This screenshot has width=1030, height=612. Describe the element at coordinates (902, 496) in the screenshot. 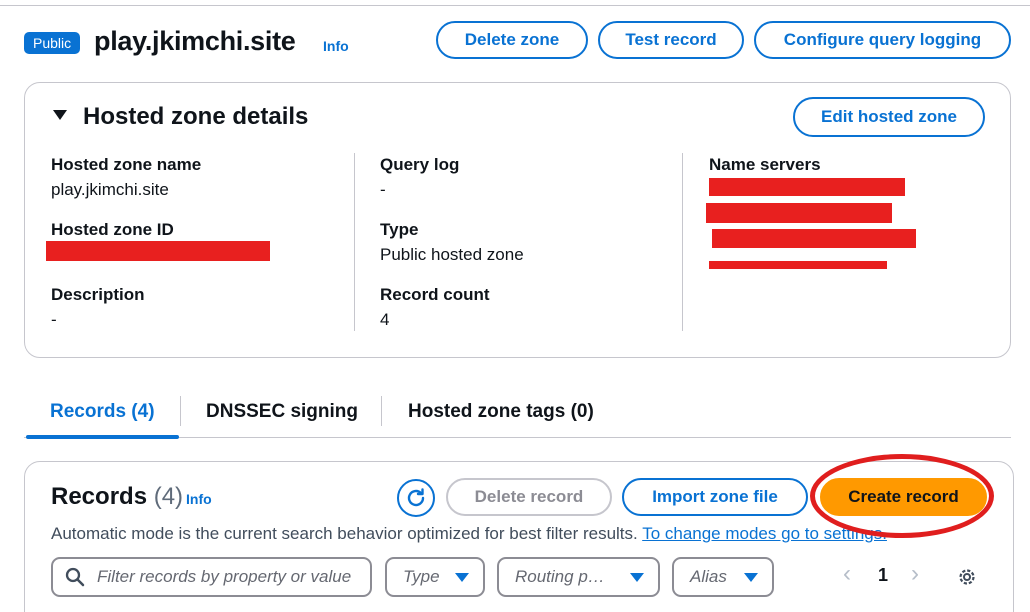

I see `highlight-circle-annotation` at that location.